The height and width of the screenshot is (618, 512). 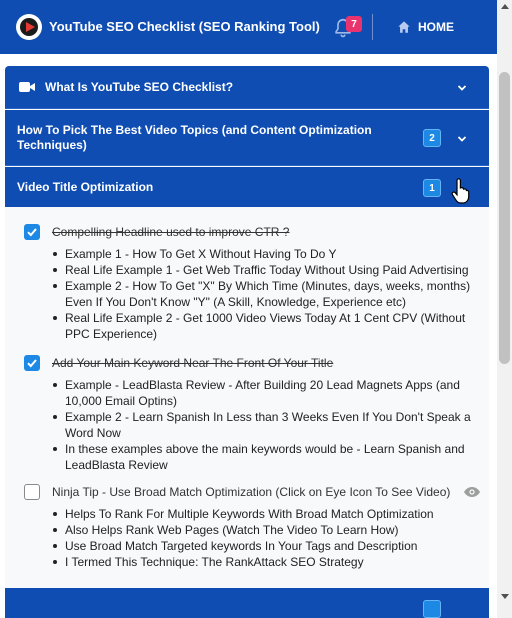 What do you see at coordinates (85, 187) in the screenshot?
I see `accordion-title: Video Title Optimization` at bounding box center [85, 187].